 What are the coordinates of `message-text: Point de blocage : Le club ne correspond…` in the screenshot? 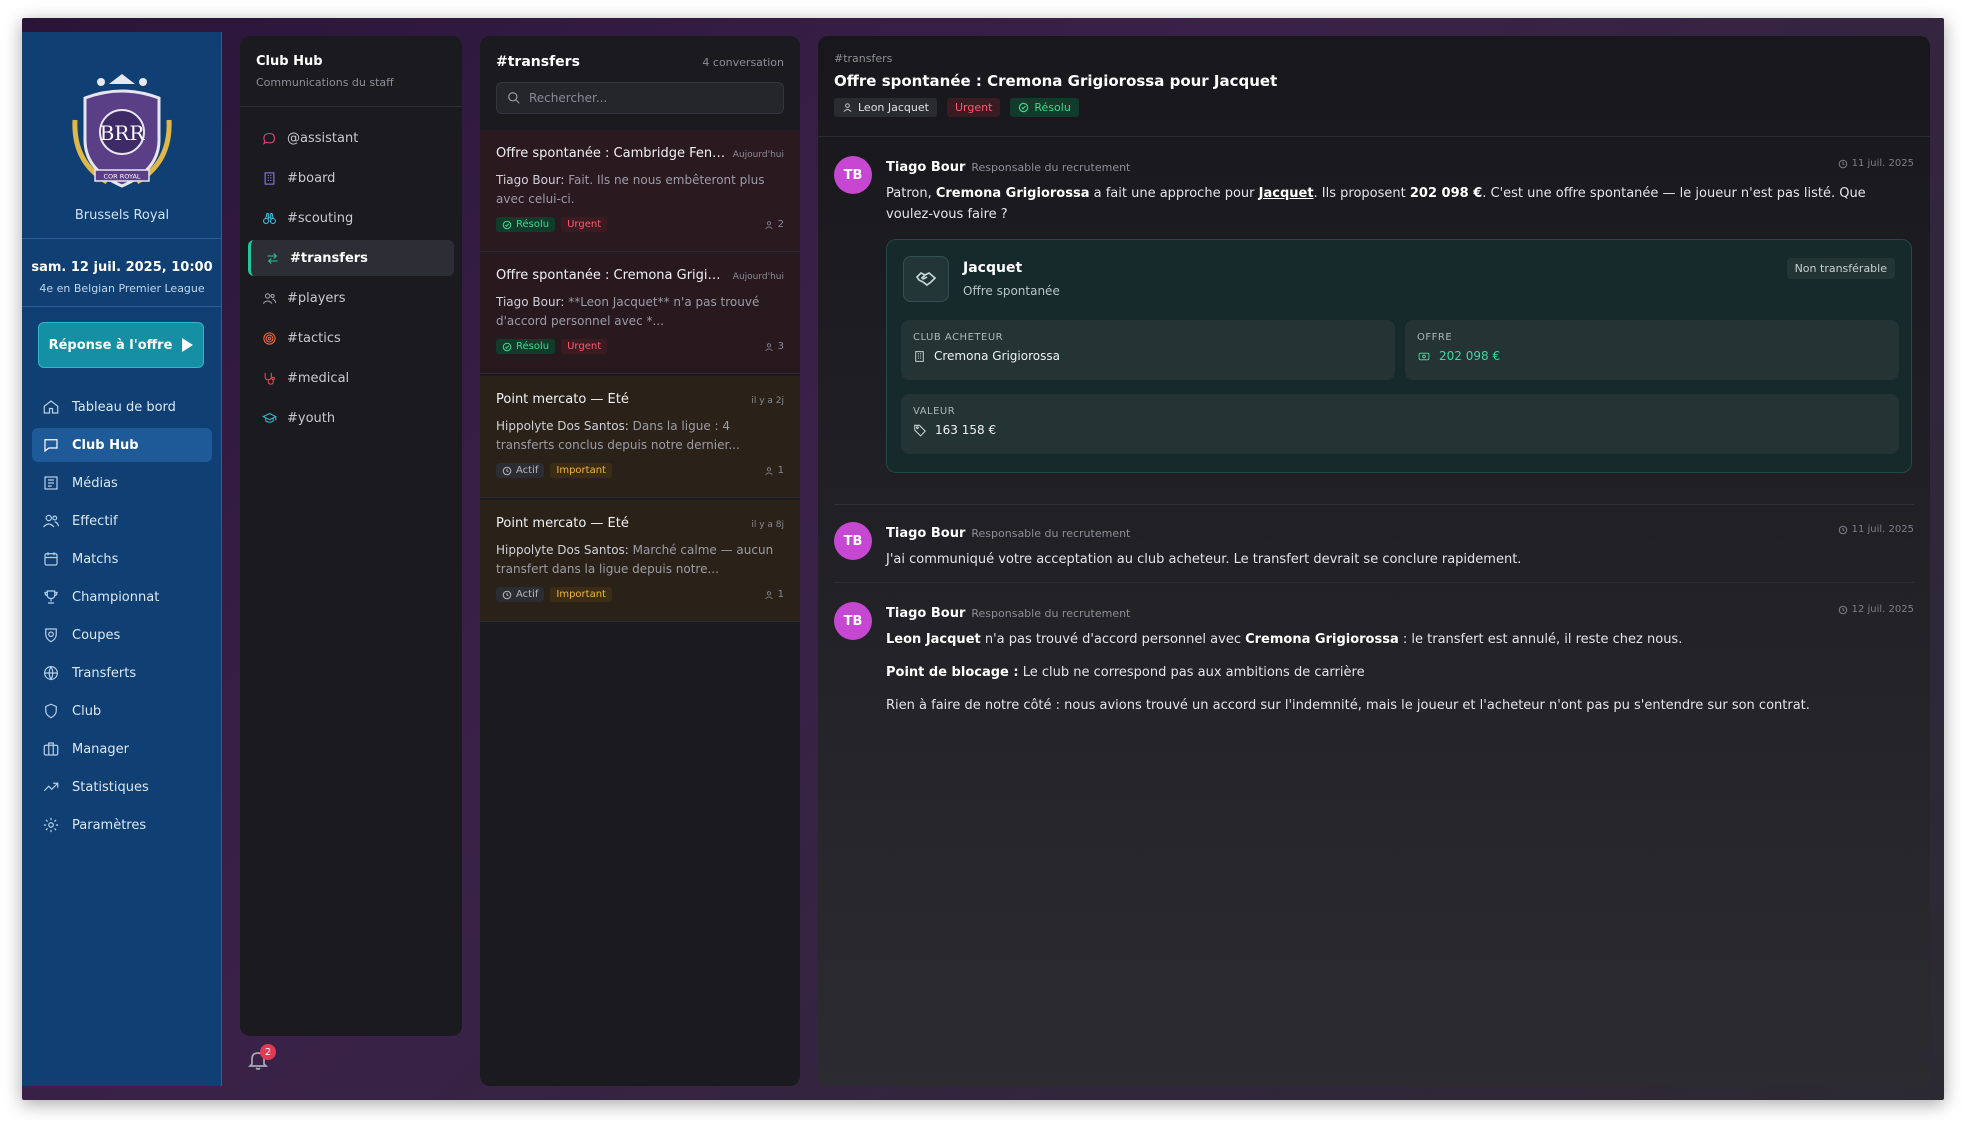 It's located at (1400, 672).